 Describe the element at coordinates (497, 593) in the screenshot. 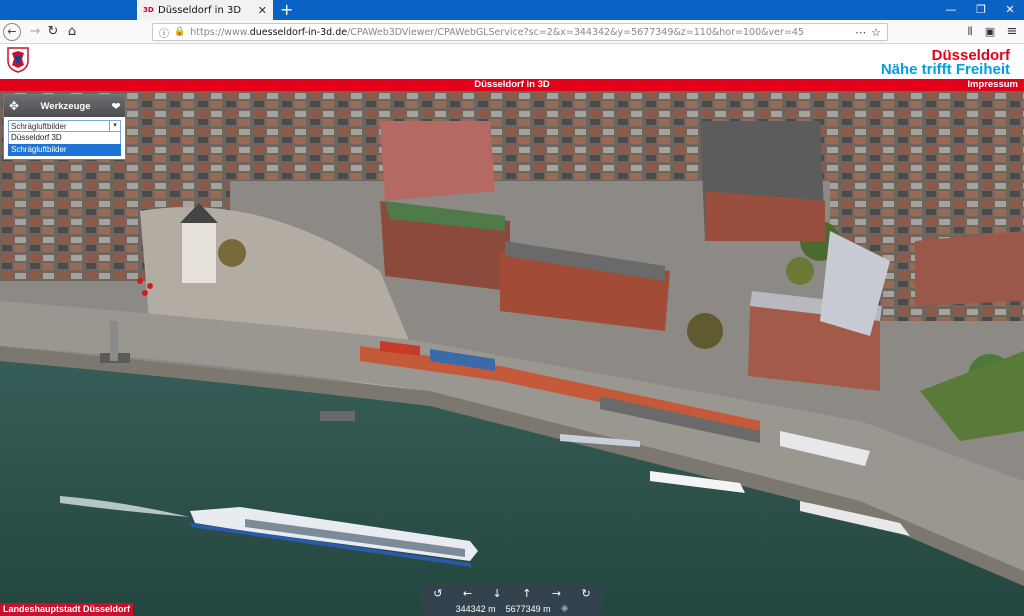

I see `pan-down-icon: ↓` at that location.